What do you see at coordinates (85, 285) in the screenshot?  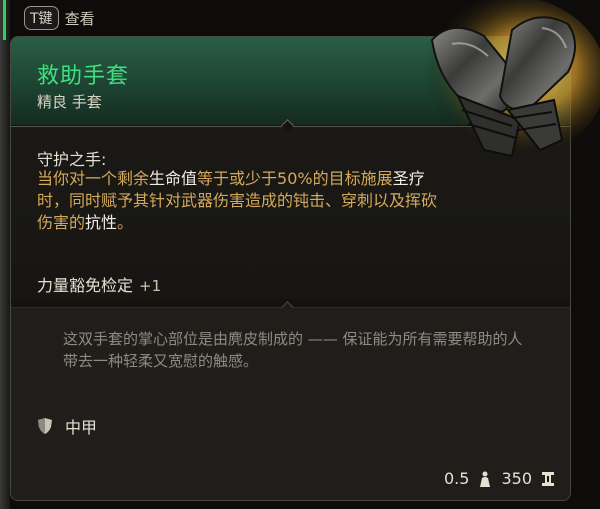 I see `bonus-label: 力量豁免检定` at bounding box center [85, 285].